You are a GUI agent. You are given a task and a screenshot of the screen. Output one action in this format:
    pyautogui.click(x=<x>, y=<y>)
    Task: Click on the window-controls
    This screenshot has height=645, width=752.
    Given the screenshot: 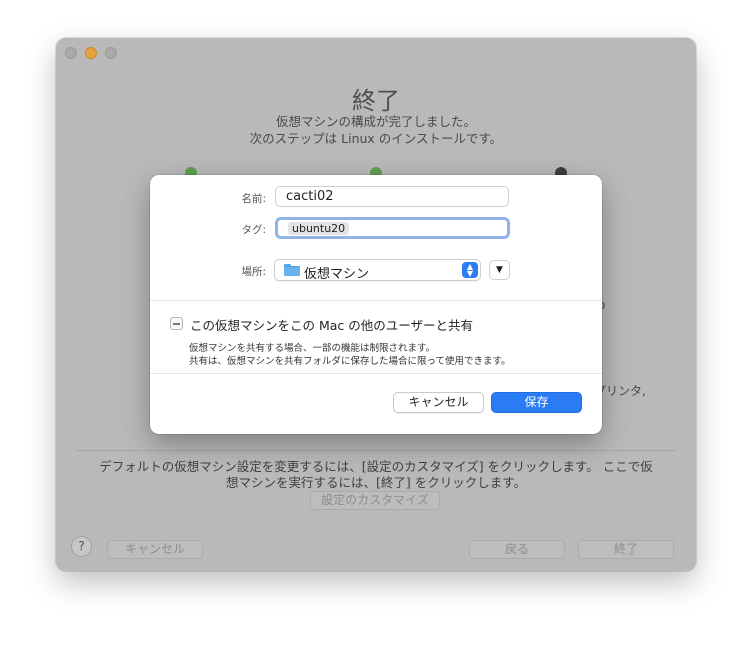 What is the action you would take?
    pyautogui.click(x=91, y=53)
    